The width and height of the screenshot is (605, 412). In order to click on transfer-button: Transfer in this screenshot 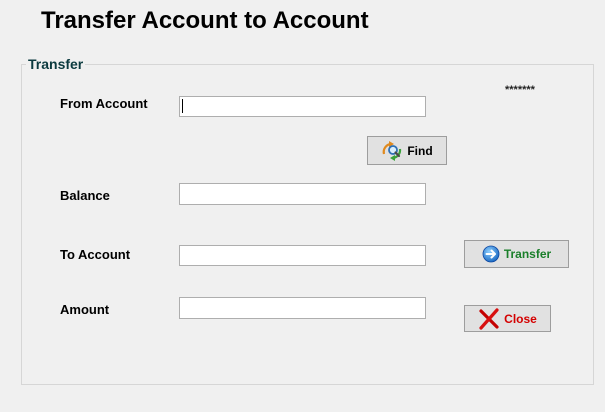, I will do `click(516, 254)`.